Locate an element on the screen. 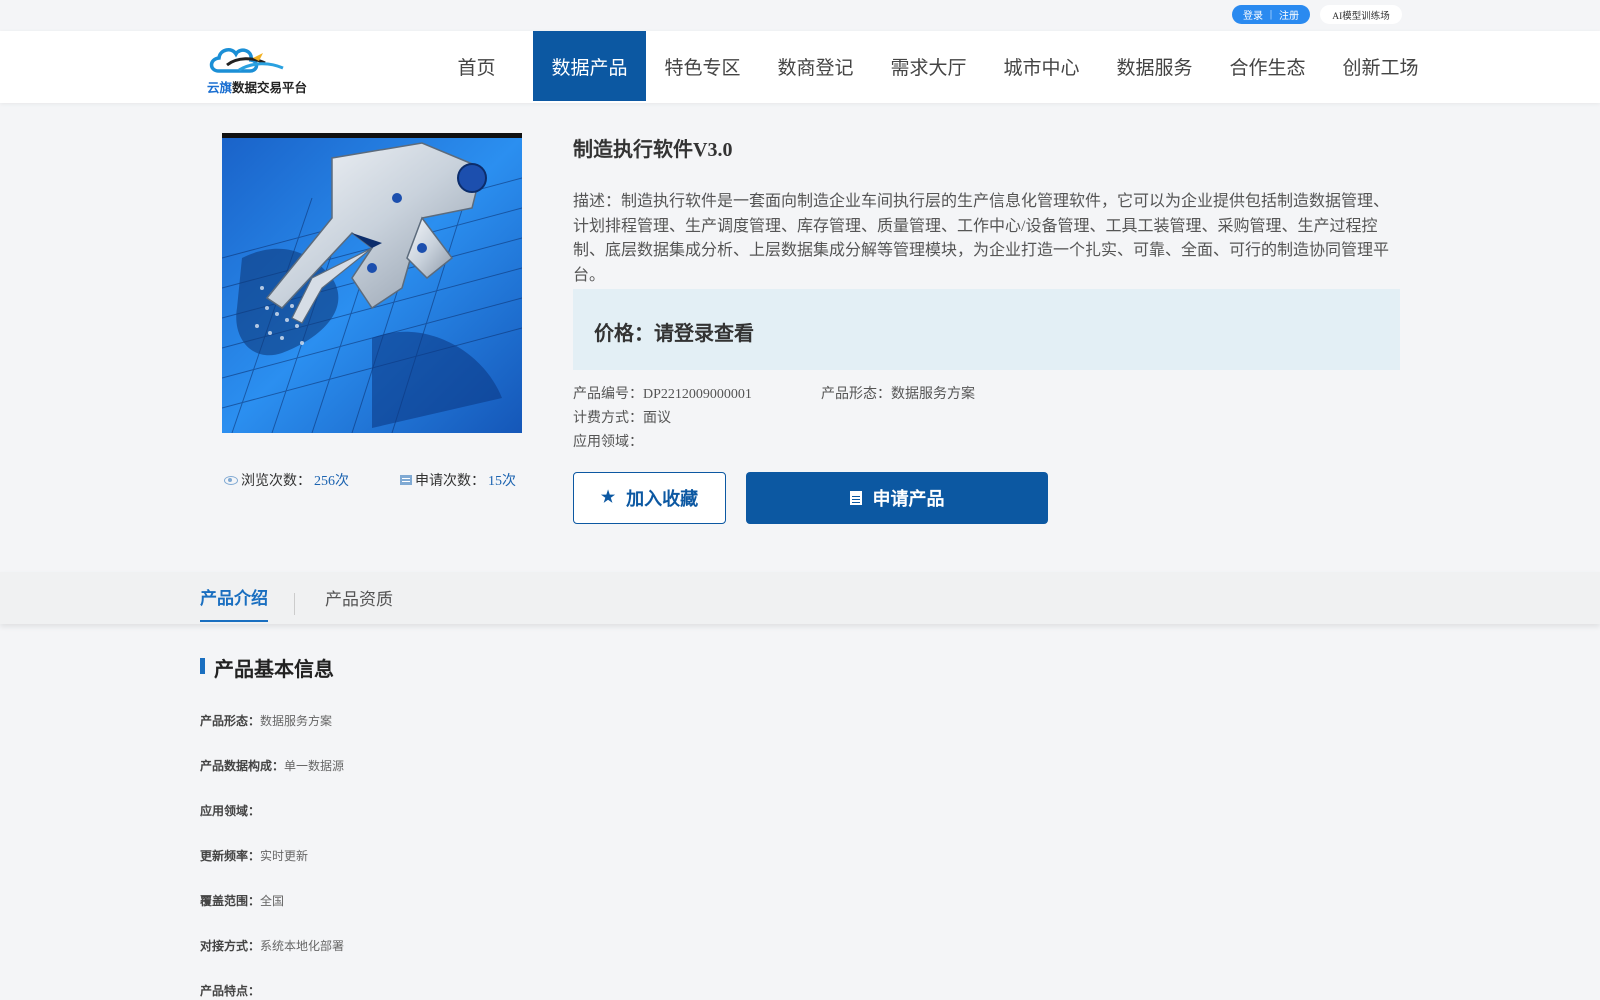 The width and height of the screenshot is (1600, 1000). site-logo: 云旗数据交易平台 is located at coordinates (256, 68).